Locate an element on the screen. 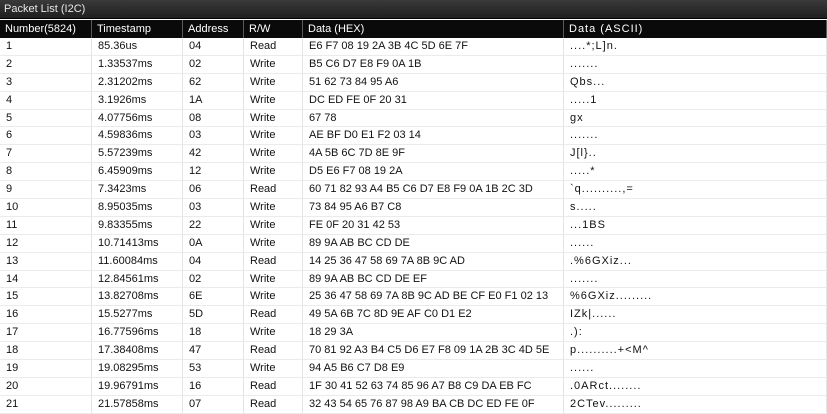 The height and width of the screenshot is (414, 827). column-header-number: Number(5824) is located at coordinates (46, 29).